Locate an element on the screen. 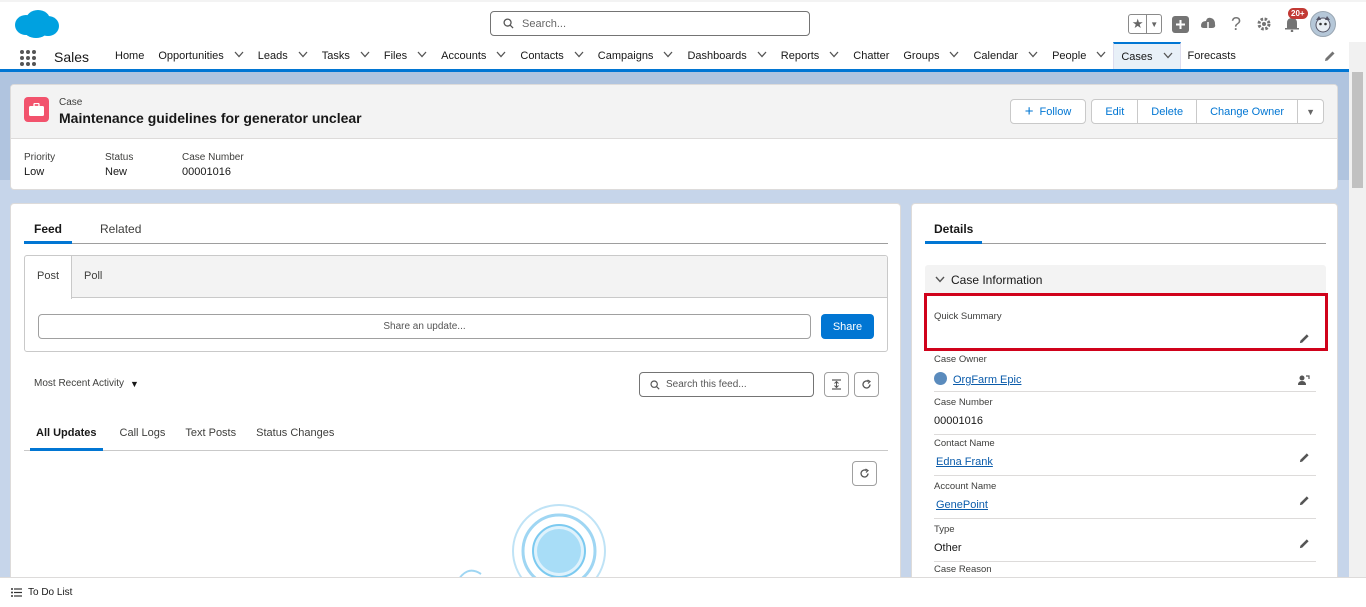  nav-item-reports: Reports is located at coordinates (810, 55).